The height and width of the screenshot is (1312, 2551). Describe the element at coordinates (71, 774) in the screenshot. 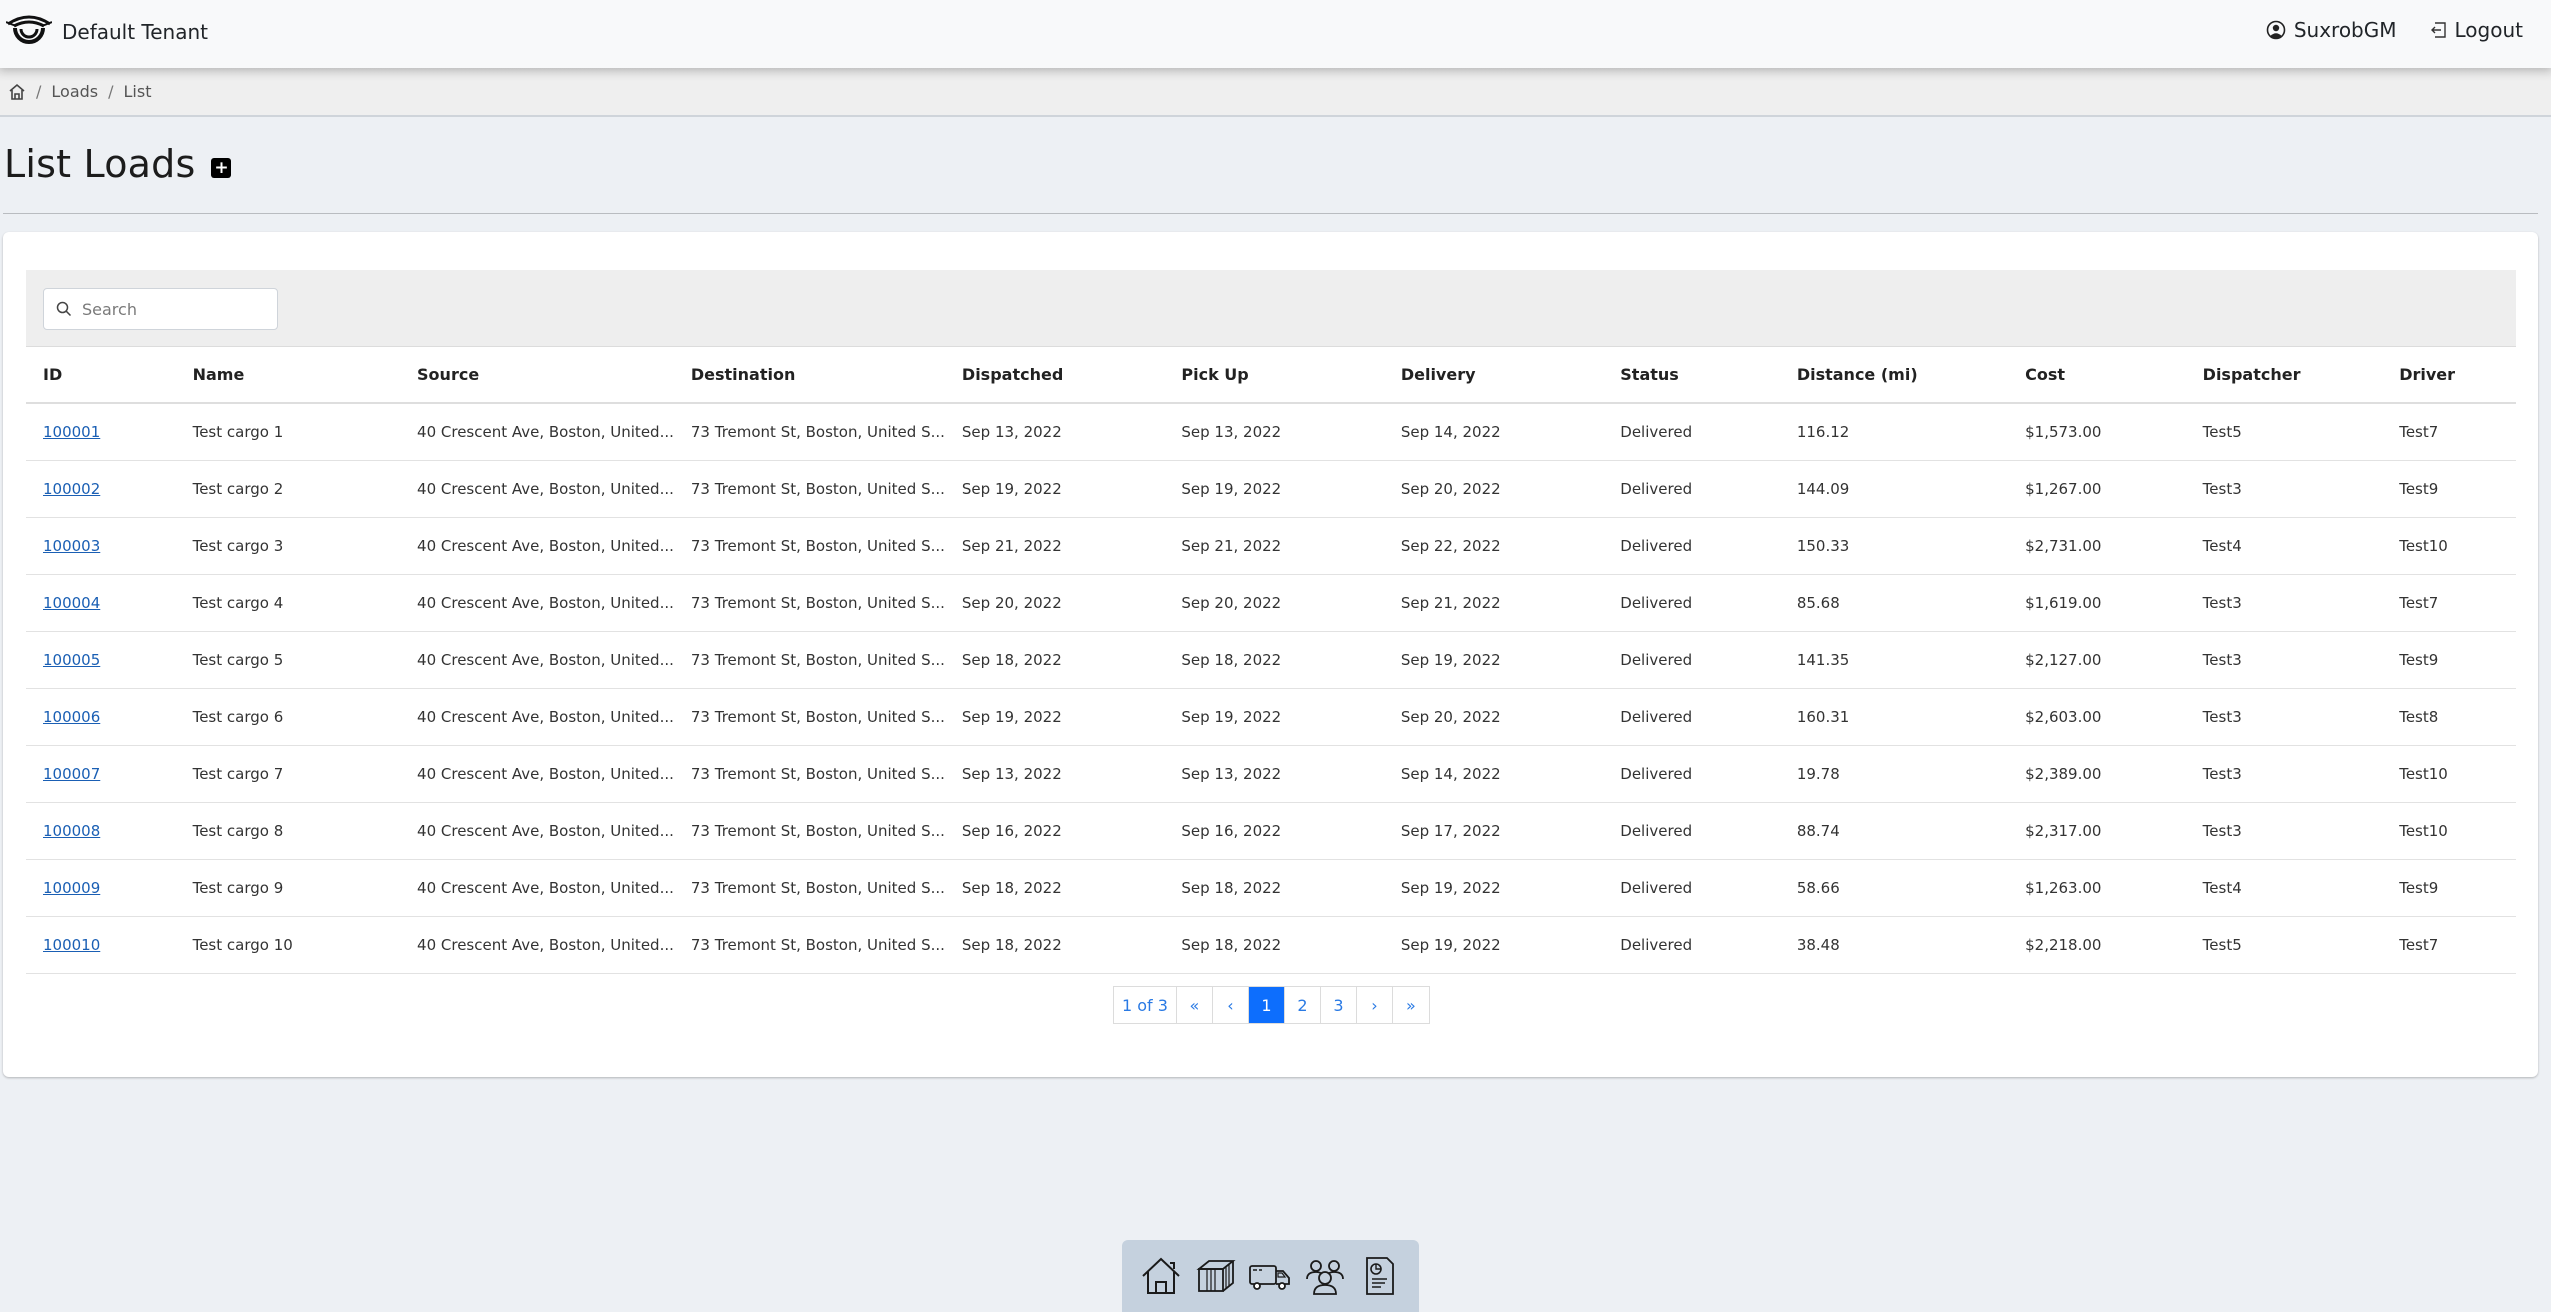

I see `load-id-link: 100007` at that location.